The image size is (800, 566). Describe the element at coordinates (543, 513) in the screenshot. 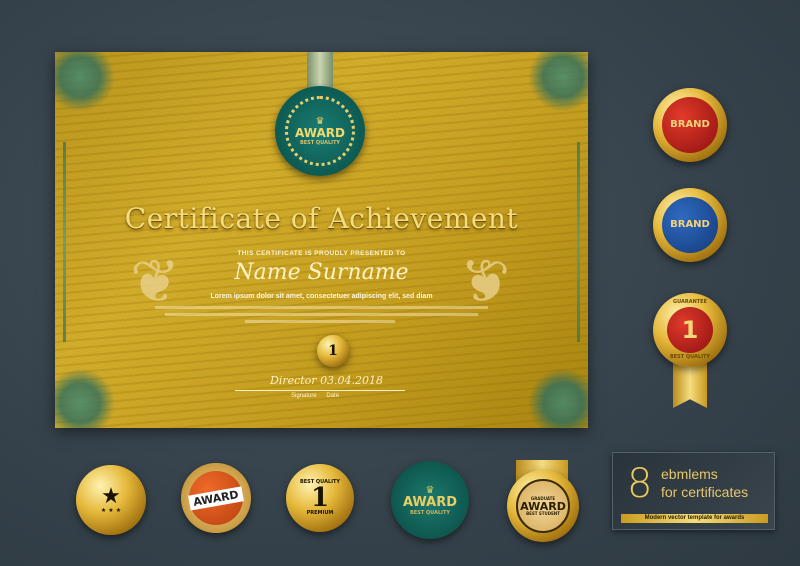

I see `emblem-subtext: BEST STUDENT` at that location.